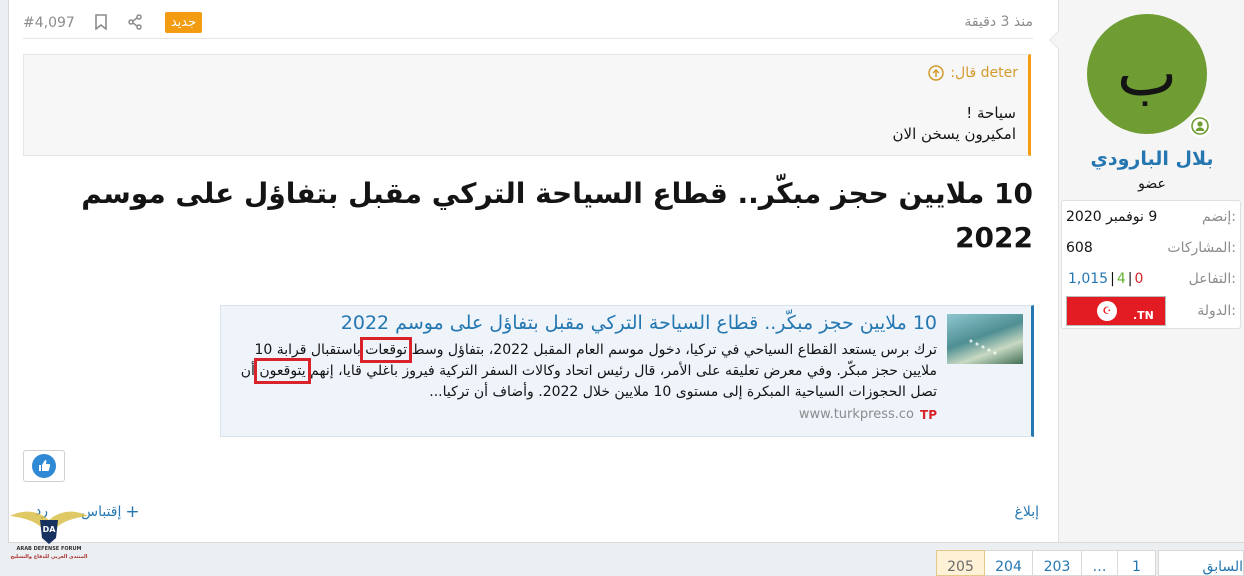  I want to click on quote-line: امكيرون يسخن الان, so click(954, 134).